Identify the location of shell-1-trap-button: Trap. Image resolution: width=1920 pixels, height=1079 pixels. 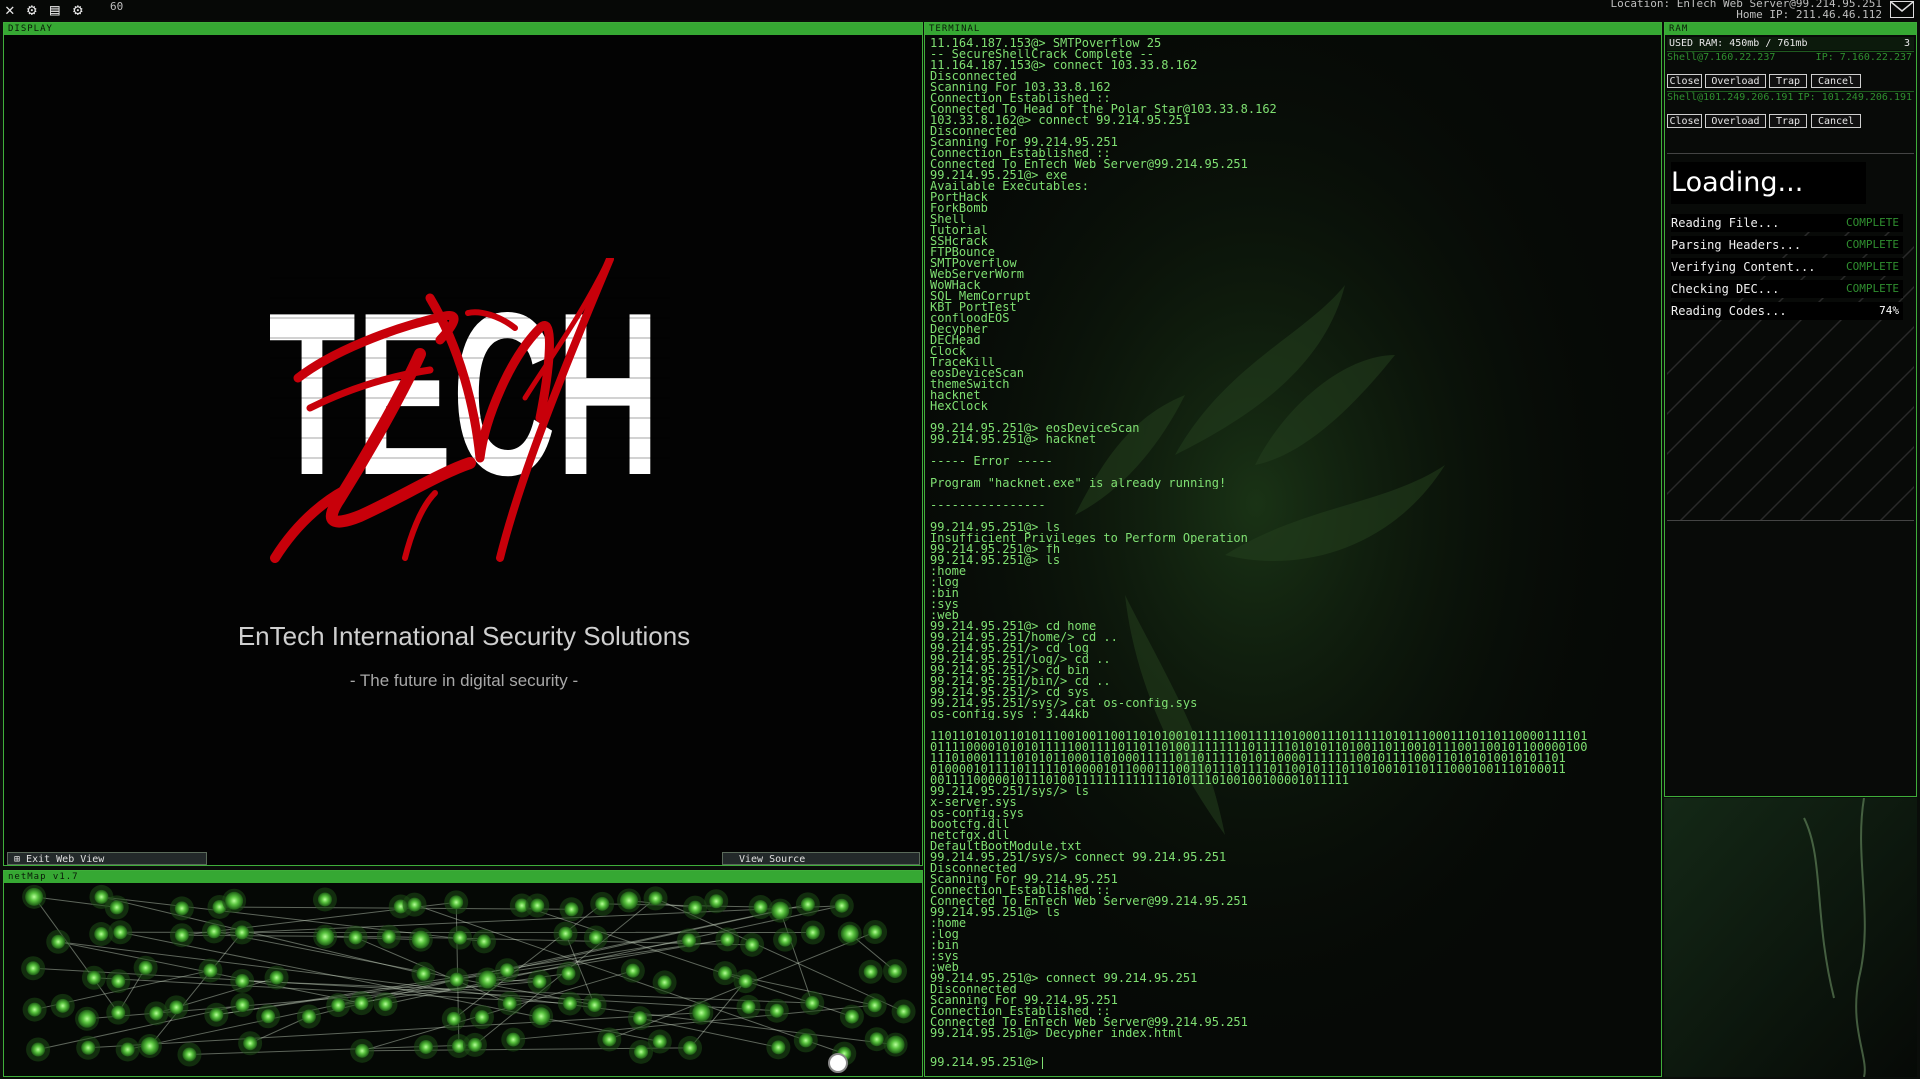
(1788, 81).